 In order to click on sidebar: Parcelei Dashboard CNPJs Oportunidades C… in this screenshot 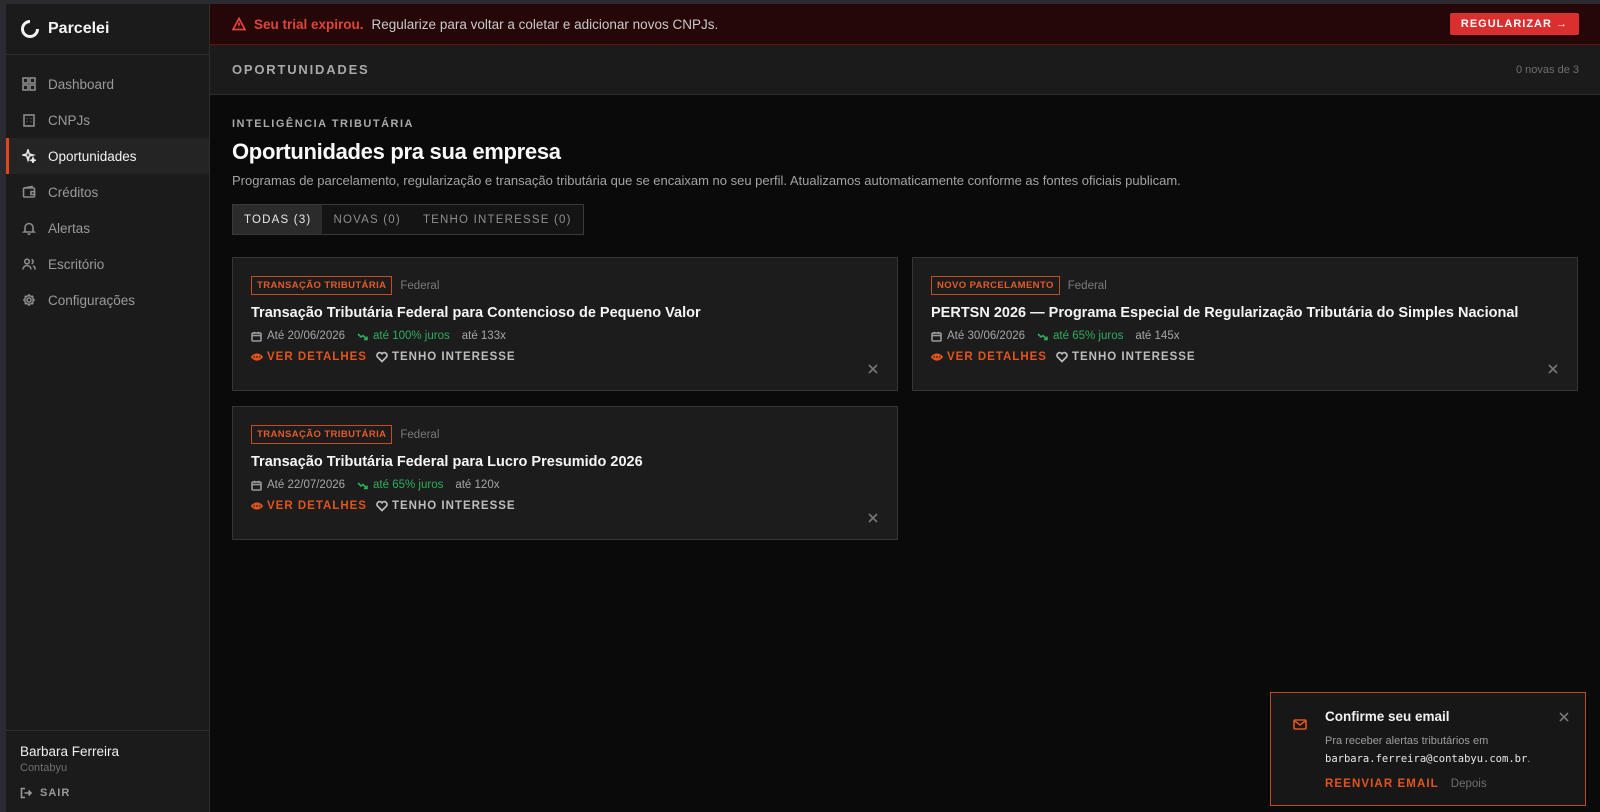, I will do `click(108, 408)`.